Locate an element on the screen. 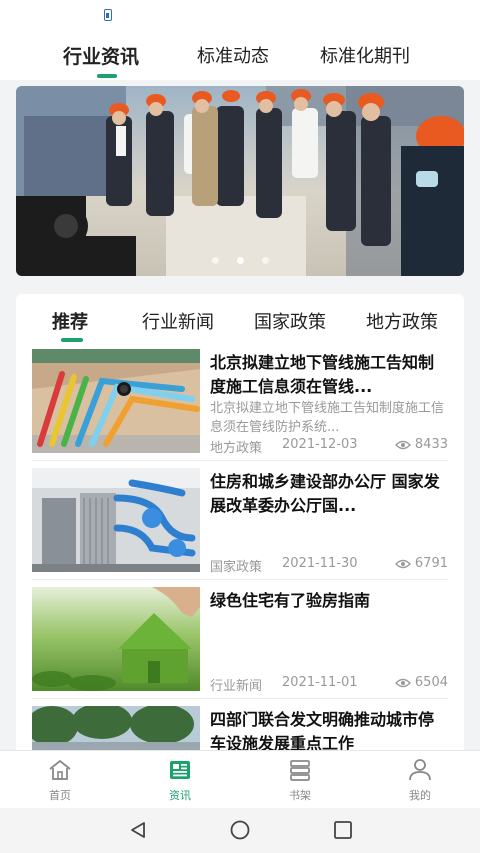 This screenshot has width=480, height=853. news-category: 行业新闻 is located at coordinates (236, 686).